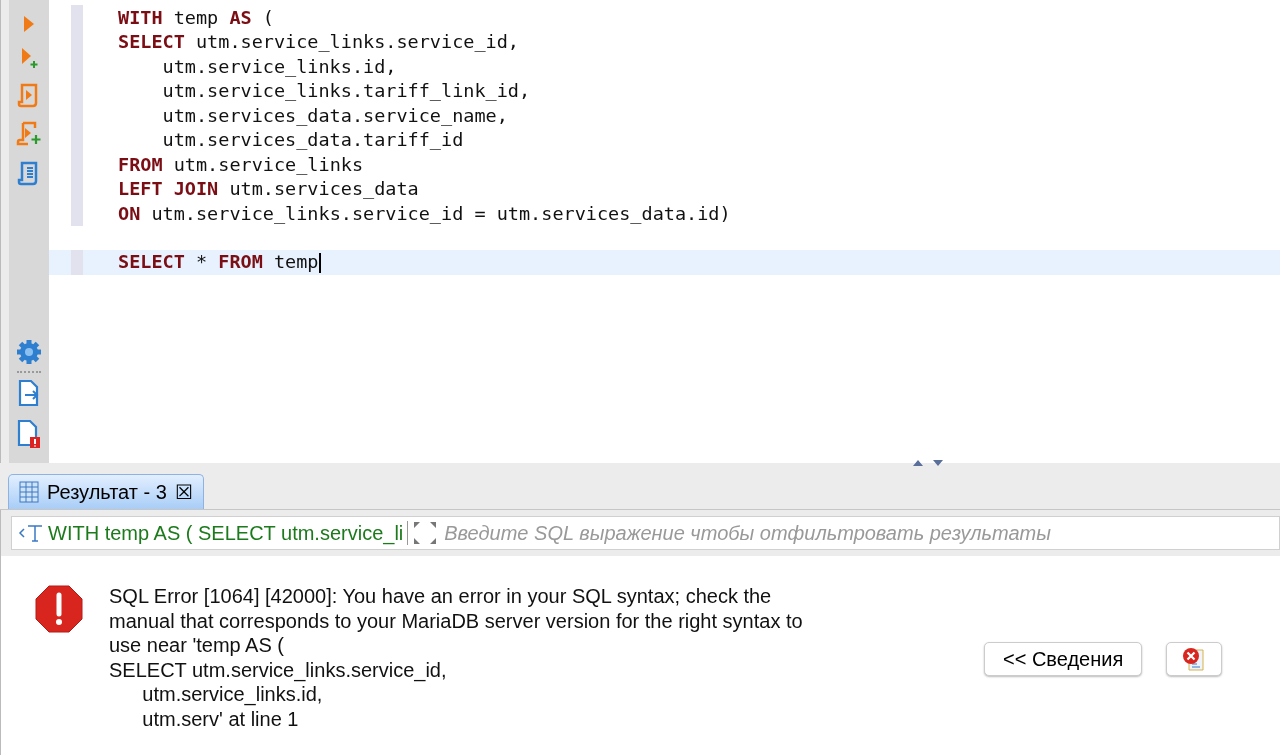 The width and height of the screenshot is (1280, 755). Describe the element at coordinates (219, 262) in the screenshot. I see `code-text: SELECT * FROM temp` at that location.